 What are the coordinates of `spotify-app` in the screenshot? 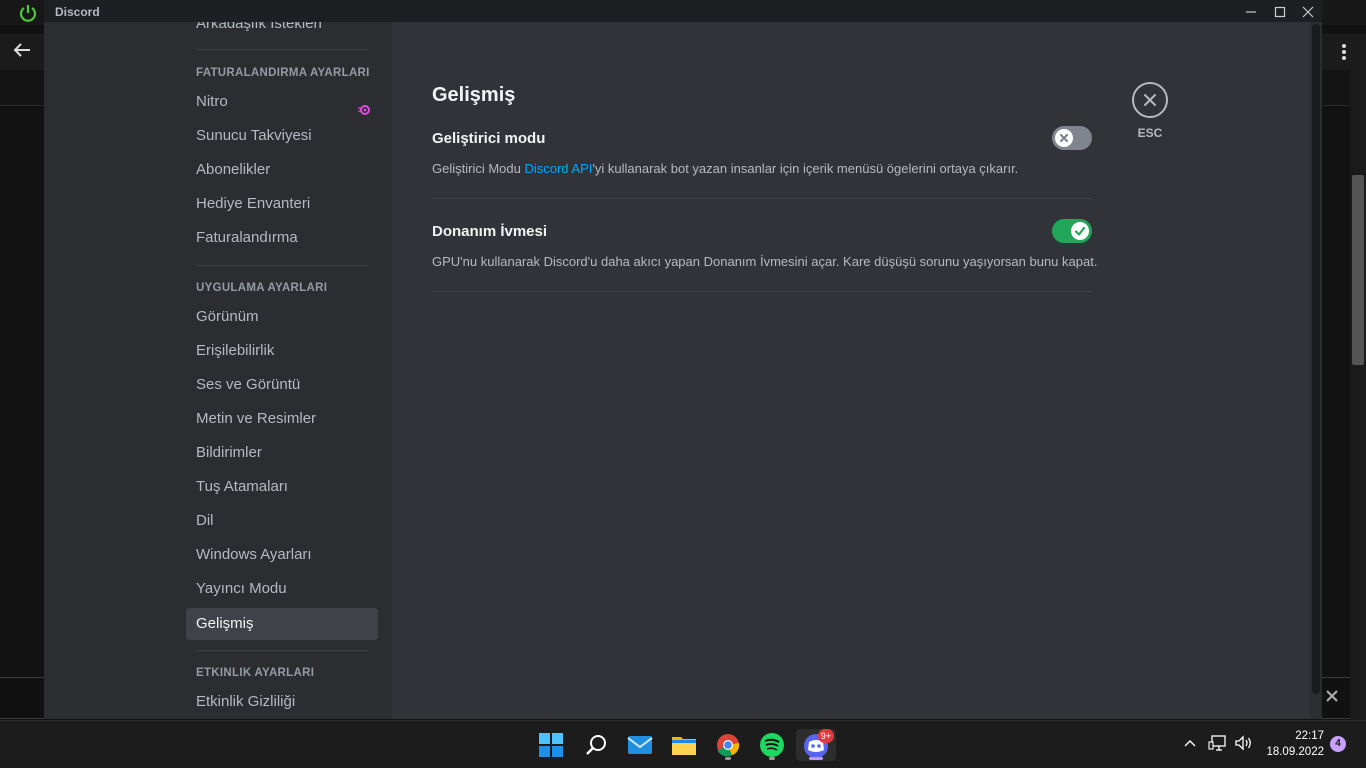 It's located at (772, 745).